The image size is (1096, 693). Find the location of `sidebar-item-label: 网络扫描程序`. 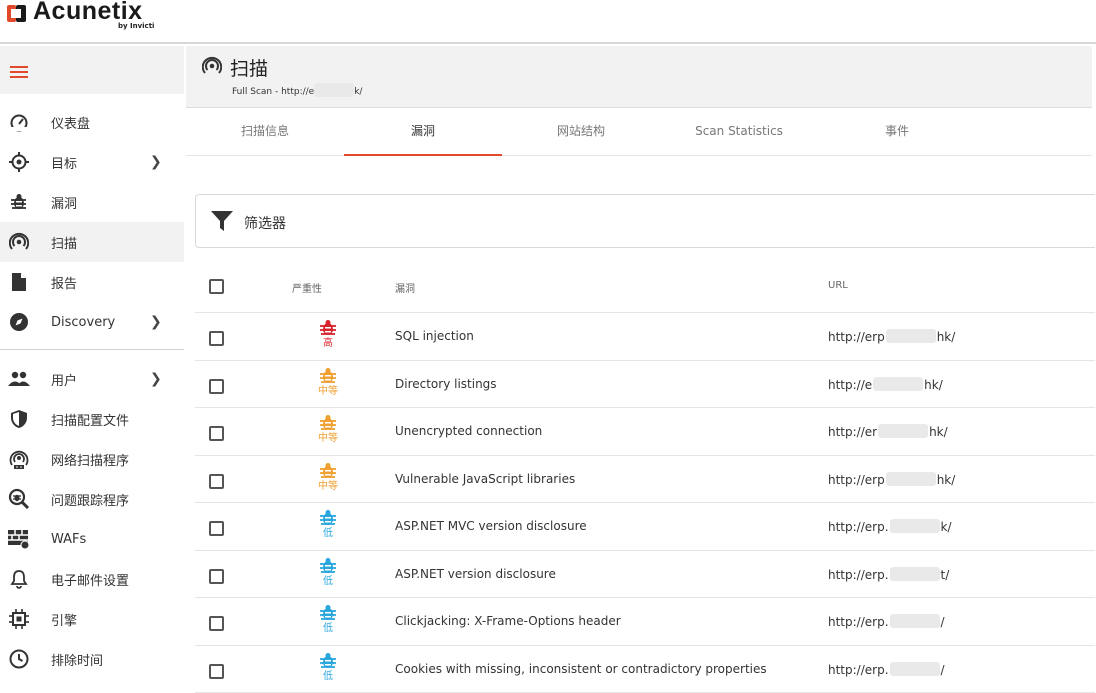

sidebar-item-label: 网络扫描程序 is located at coordinates (90, 459).